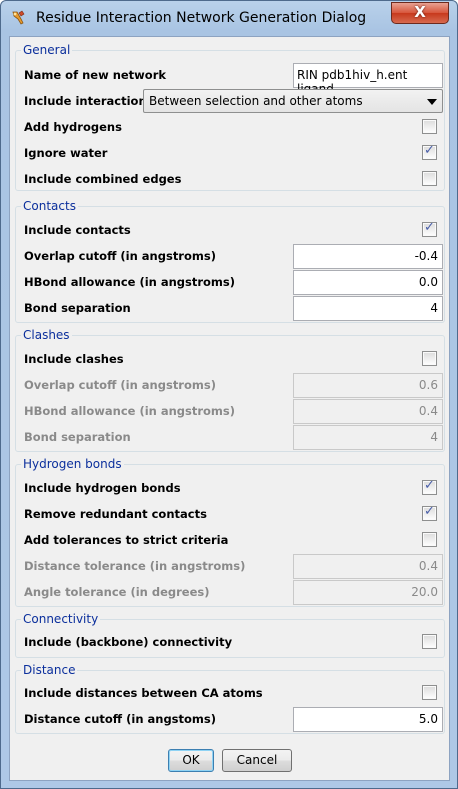 The width and height of the screenshot is (458, 789). I want to click on hbonds-tolerances-label: Add tolerances to strict criteria, so click(126, 540).